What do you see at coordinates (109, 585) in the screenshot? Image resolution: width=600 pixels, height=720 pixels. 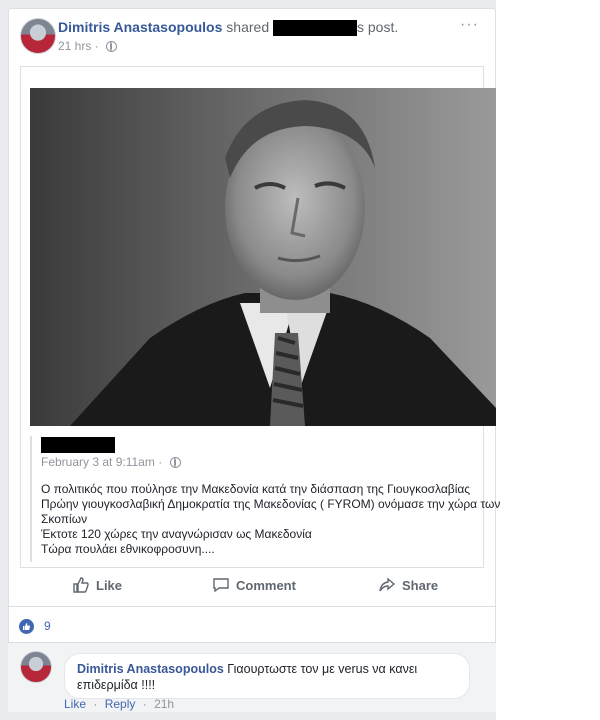 I see `like-label: Like` at bounding box center [109, 585].